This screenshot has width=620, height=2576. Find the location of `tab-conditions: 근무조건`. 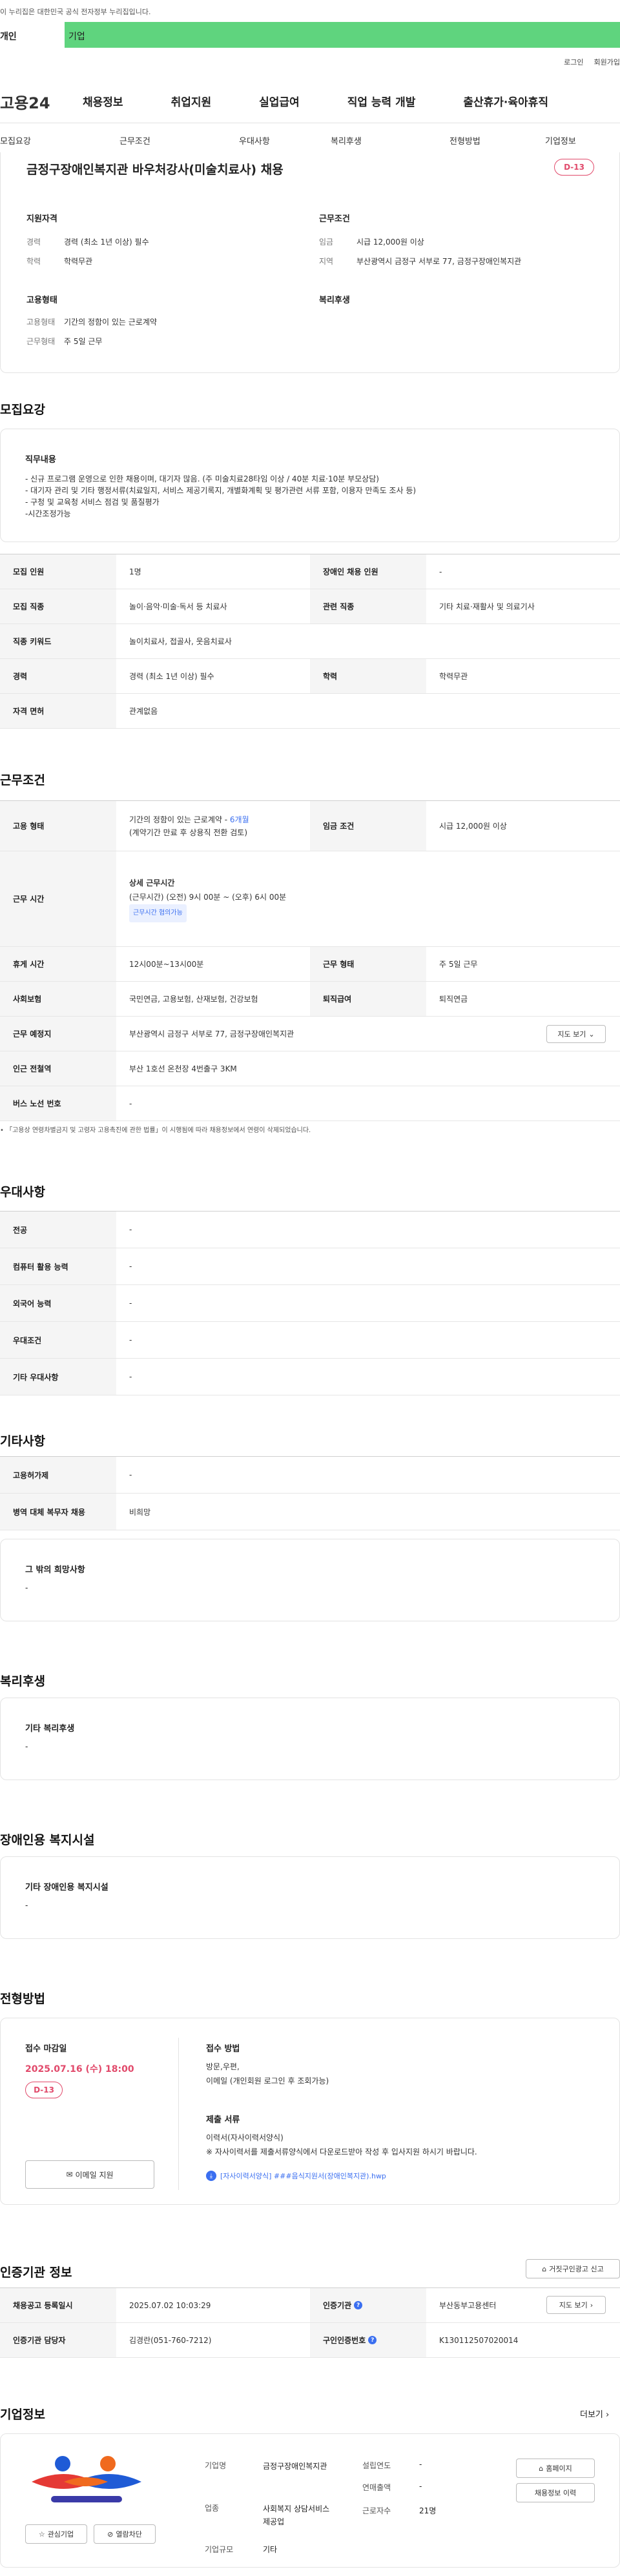

tab-conditions: 근무조건 is located at coordinates (179, 140).